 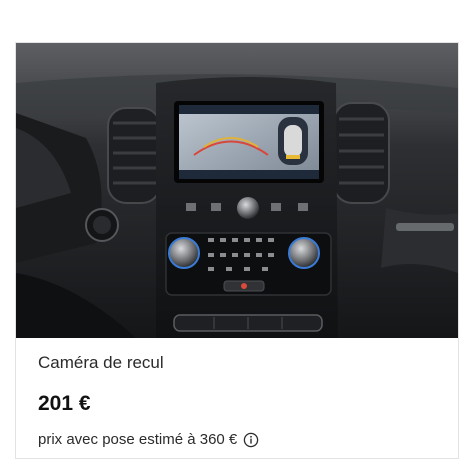 What do you see at coordinates (101, 362) in the screenshot?
I see `product-title: Caméra de recul` at bounding box center [101, 362].